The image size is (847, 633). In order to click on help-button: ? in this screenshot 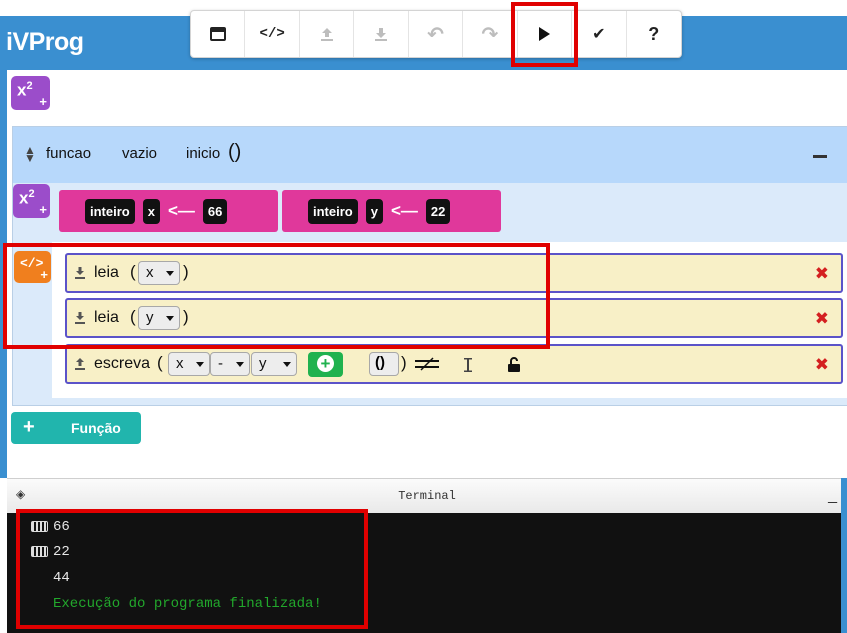, I will do `click(654, 34)`.